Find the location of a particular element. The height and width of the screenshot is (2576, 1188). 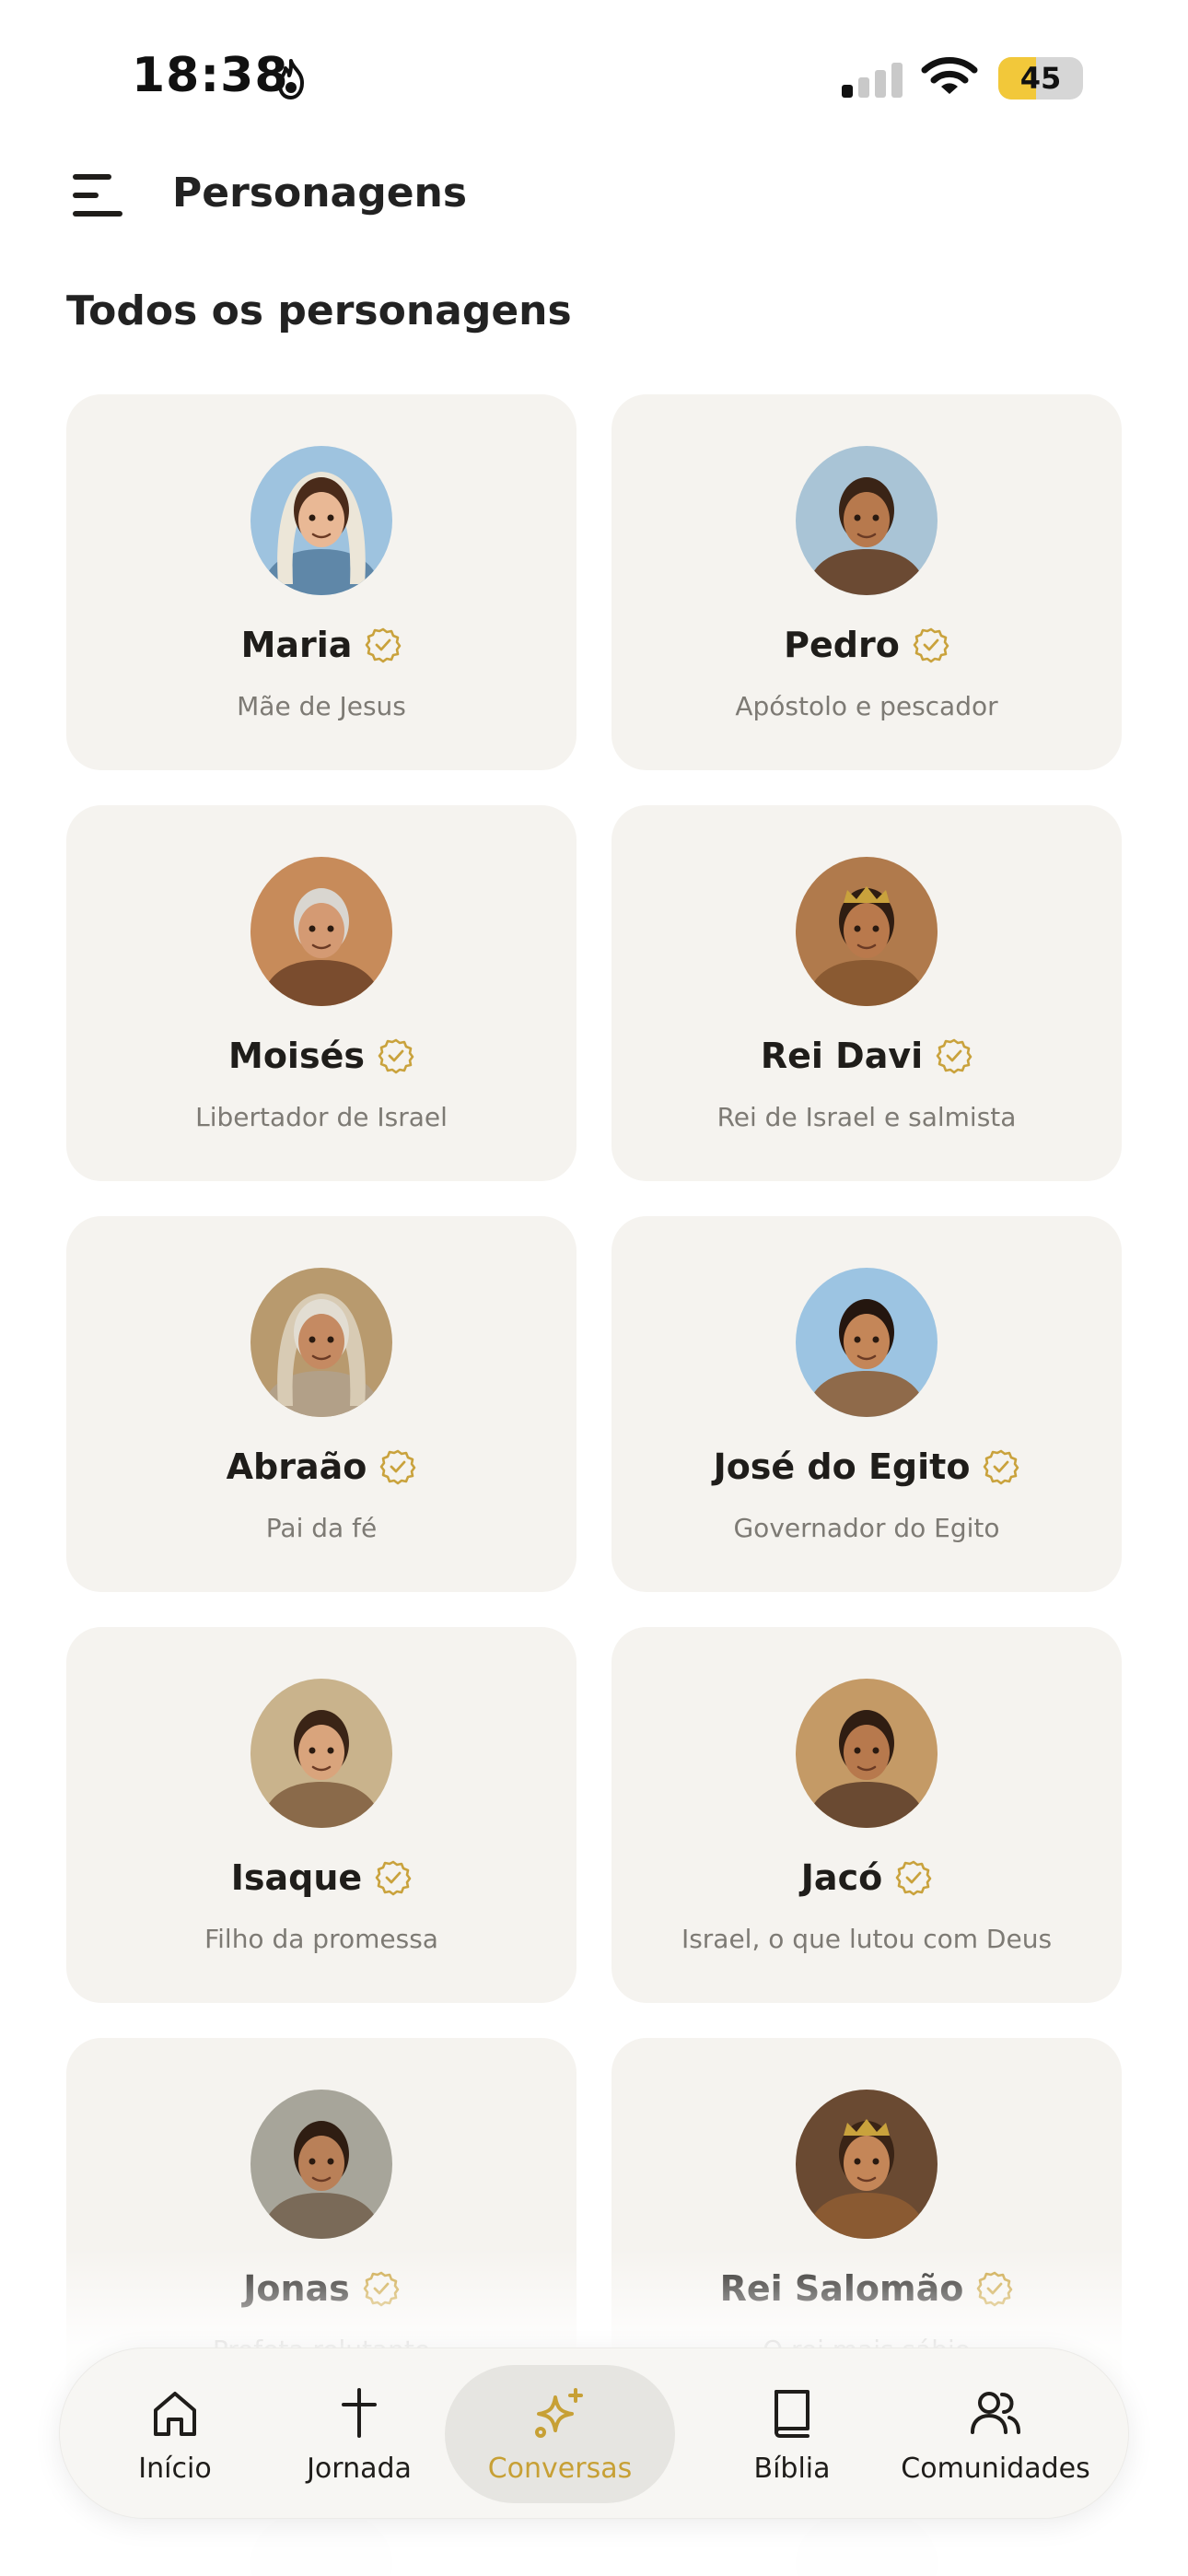

character-card: Maria Mãe de Jesus is located at coordinates (321, 582).